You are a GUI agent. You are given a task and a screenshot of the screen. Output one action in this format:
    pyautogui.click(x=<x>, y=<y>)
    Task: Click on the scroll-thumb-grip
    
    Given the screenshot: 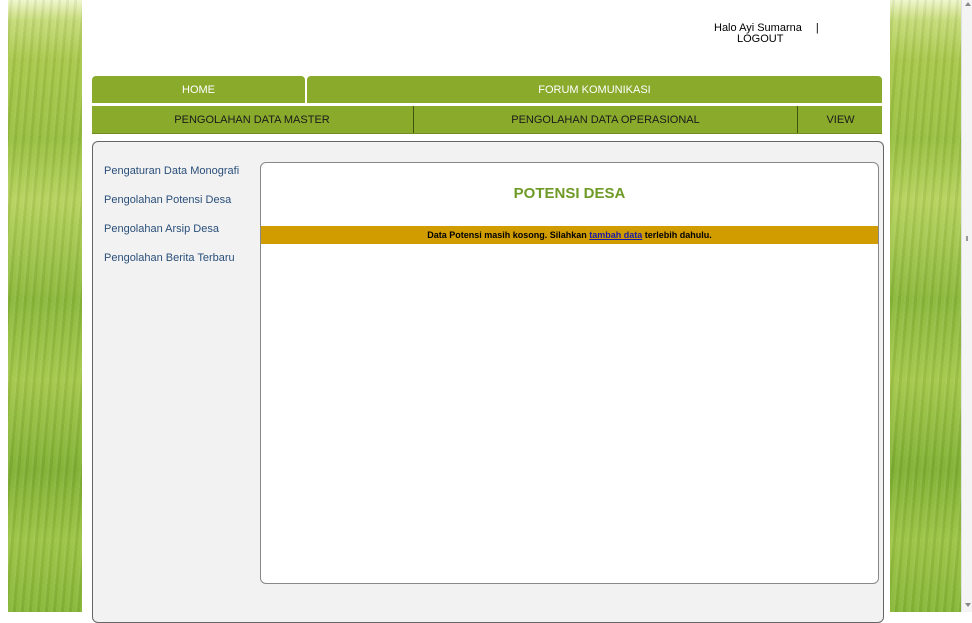 What is the action you would take?
    pyautogui.click(x=967, y=238)
    